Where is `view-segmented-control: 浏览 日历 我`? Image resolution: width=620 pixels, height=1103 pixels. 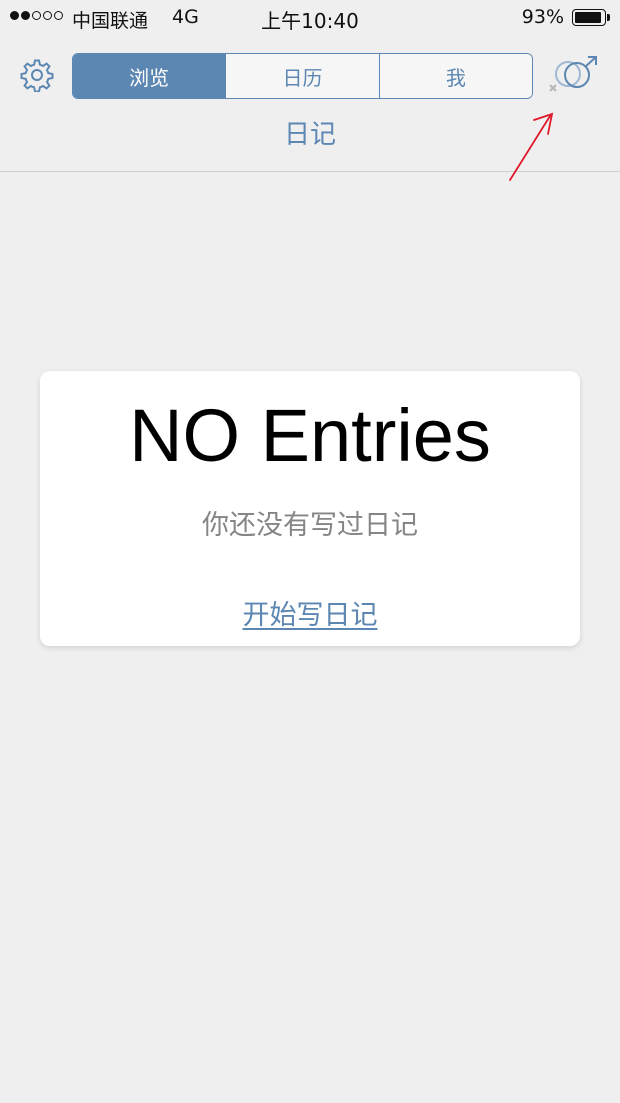
view-segmented-control: 浏览 日历 我 is located at coordinates (302, 76).